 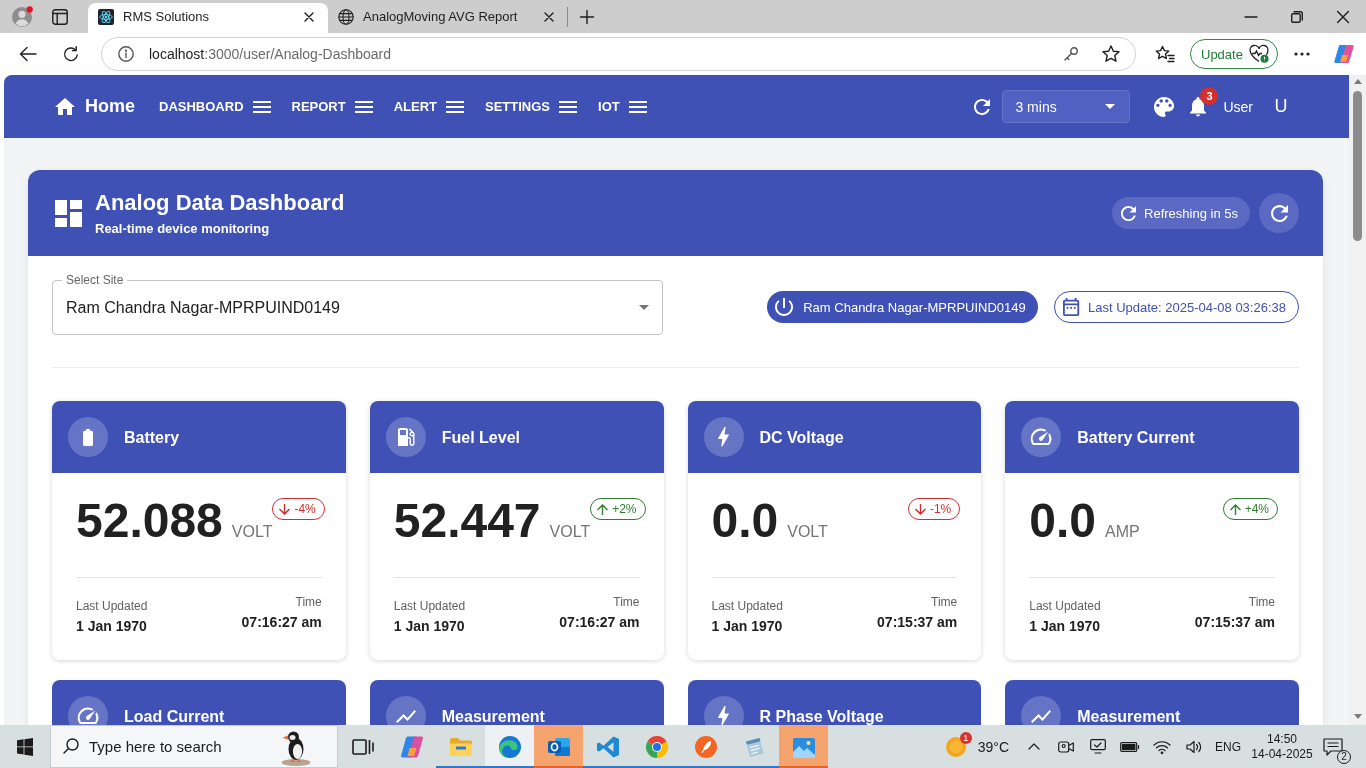 What do you see at coordinates (149, 521) in the screenshot?
I see `metric-value: 52.088` at bounding box center [149, 521].